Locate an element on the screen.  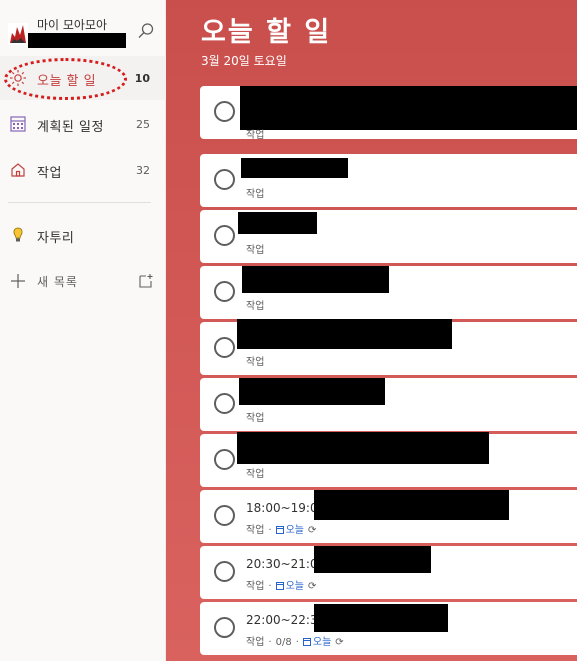
nav-count: 32 is located at coordinates (143, 170).